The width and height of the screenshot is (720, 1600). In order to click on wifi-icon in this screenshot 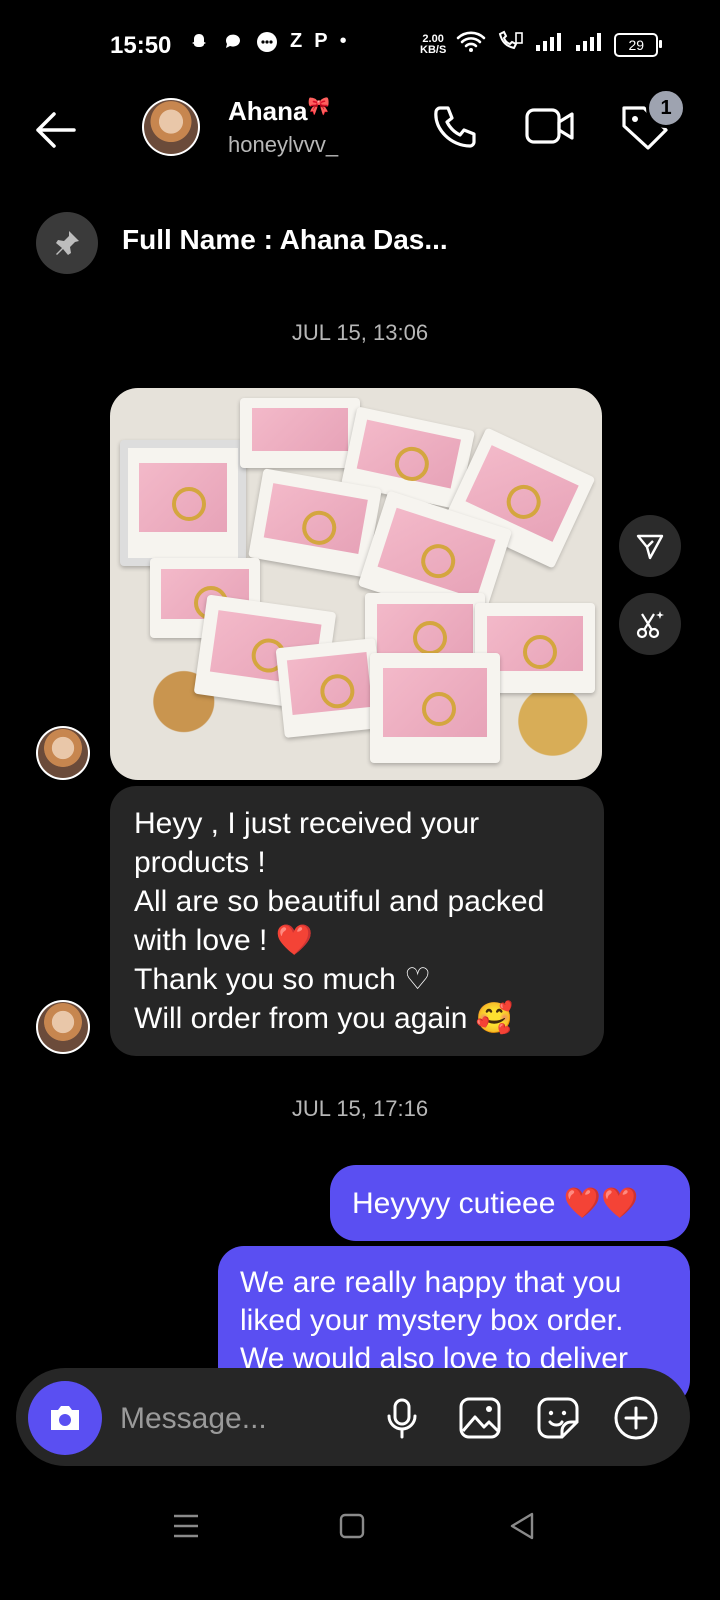, I will do `click(471, 44)`.